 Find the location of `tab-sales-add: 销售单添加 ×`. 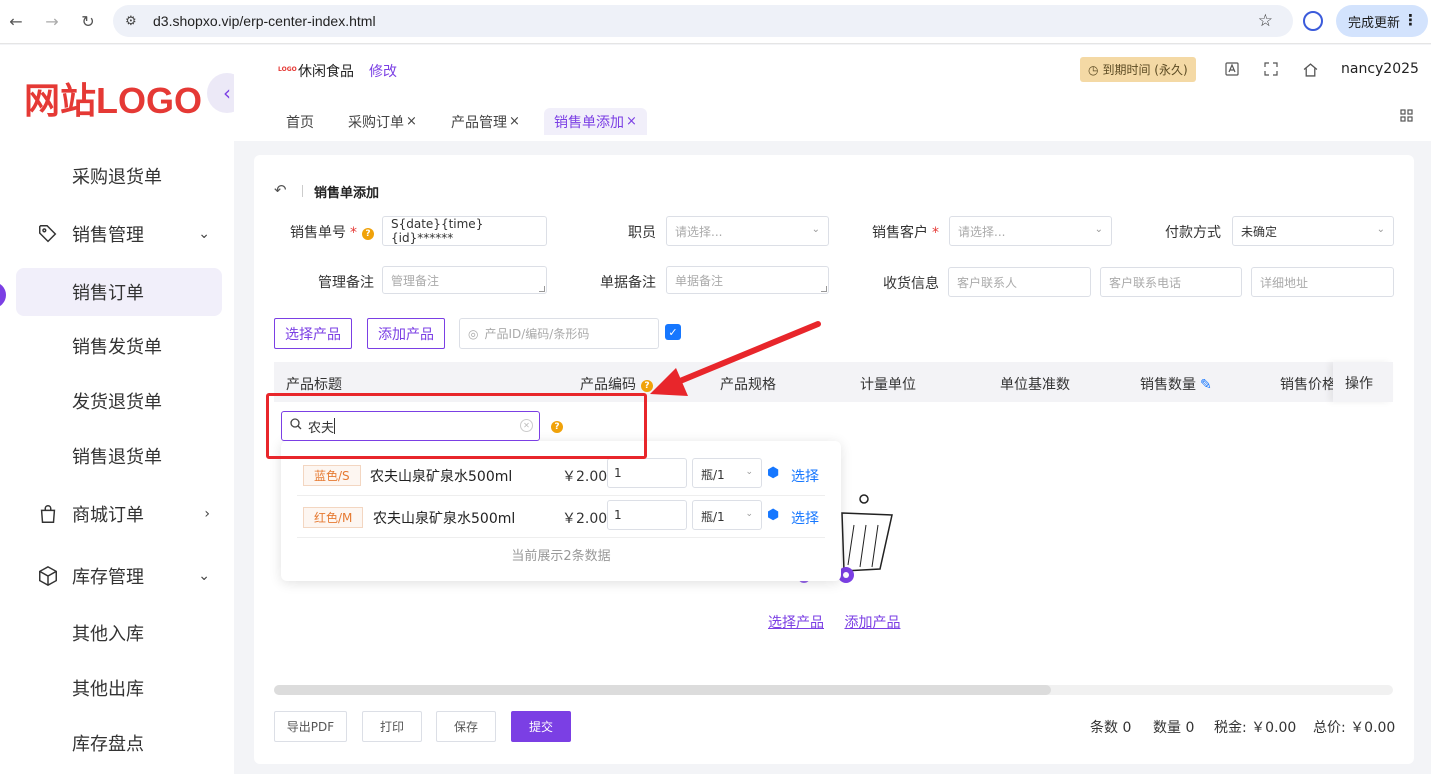

tab-sales-add: 销售单添加 × is located at coordinates (595, 121).